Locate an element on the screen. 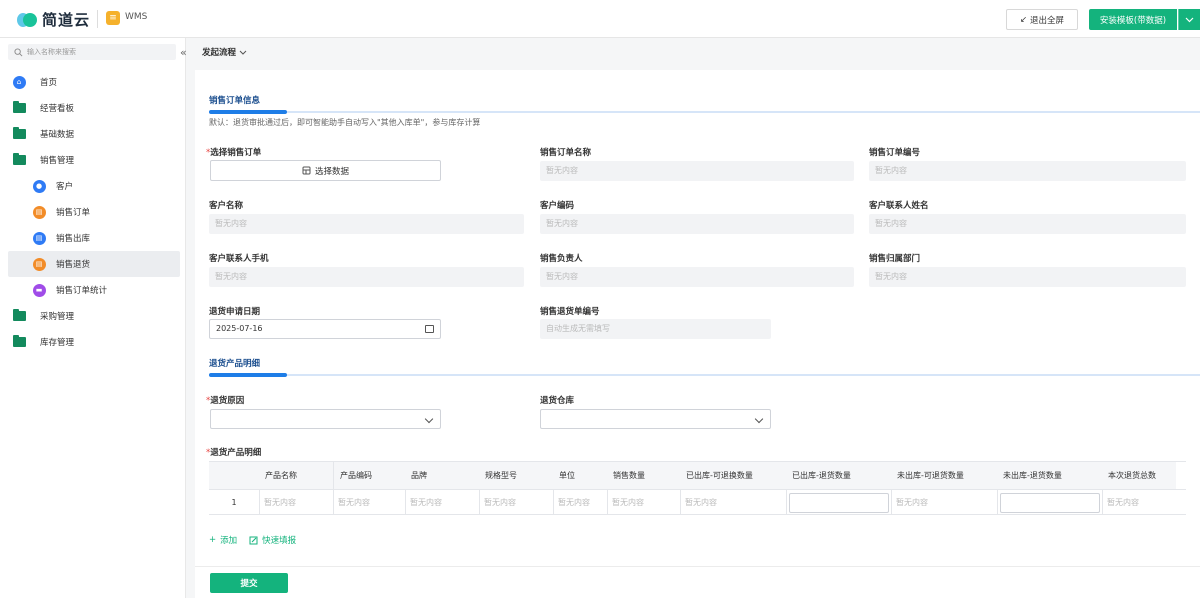 The image size is (1200, 598). table-header-cell: 已出库-退货数量 is located at coordinates (838, 475).